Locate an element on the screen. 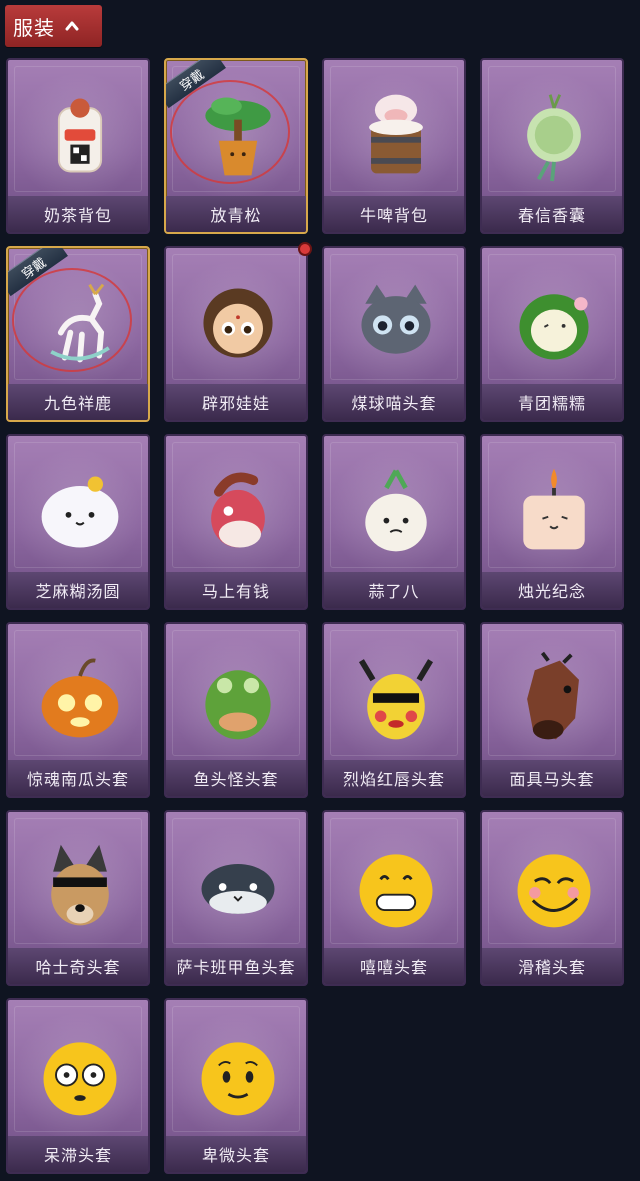 The width and height of the screenshot is (640, 1181). costume-card: 鱼头怪头套 is located at coordinates (236, 710).